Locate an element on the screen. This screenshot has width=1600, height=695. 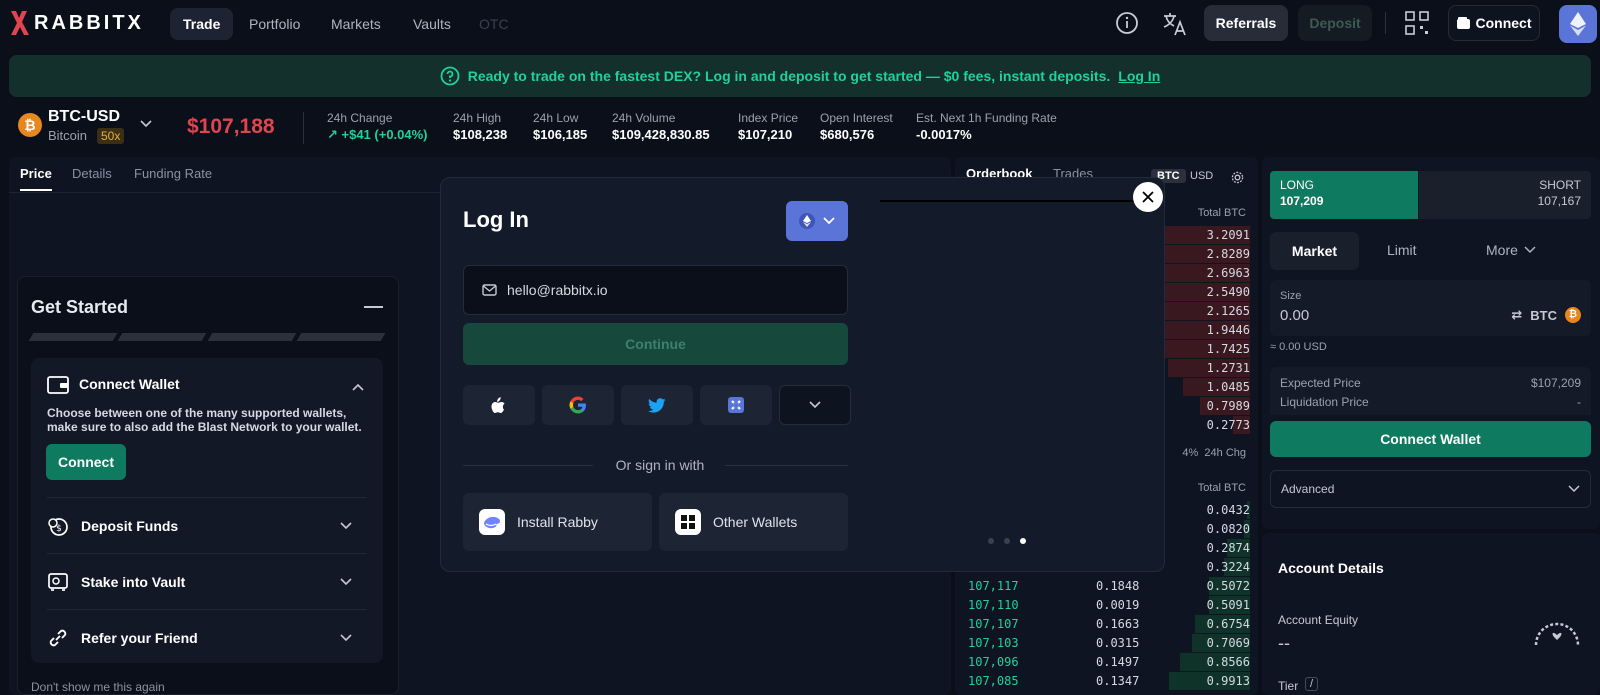
nav-tab-otc: OTC is located at coordinates (494, 24).